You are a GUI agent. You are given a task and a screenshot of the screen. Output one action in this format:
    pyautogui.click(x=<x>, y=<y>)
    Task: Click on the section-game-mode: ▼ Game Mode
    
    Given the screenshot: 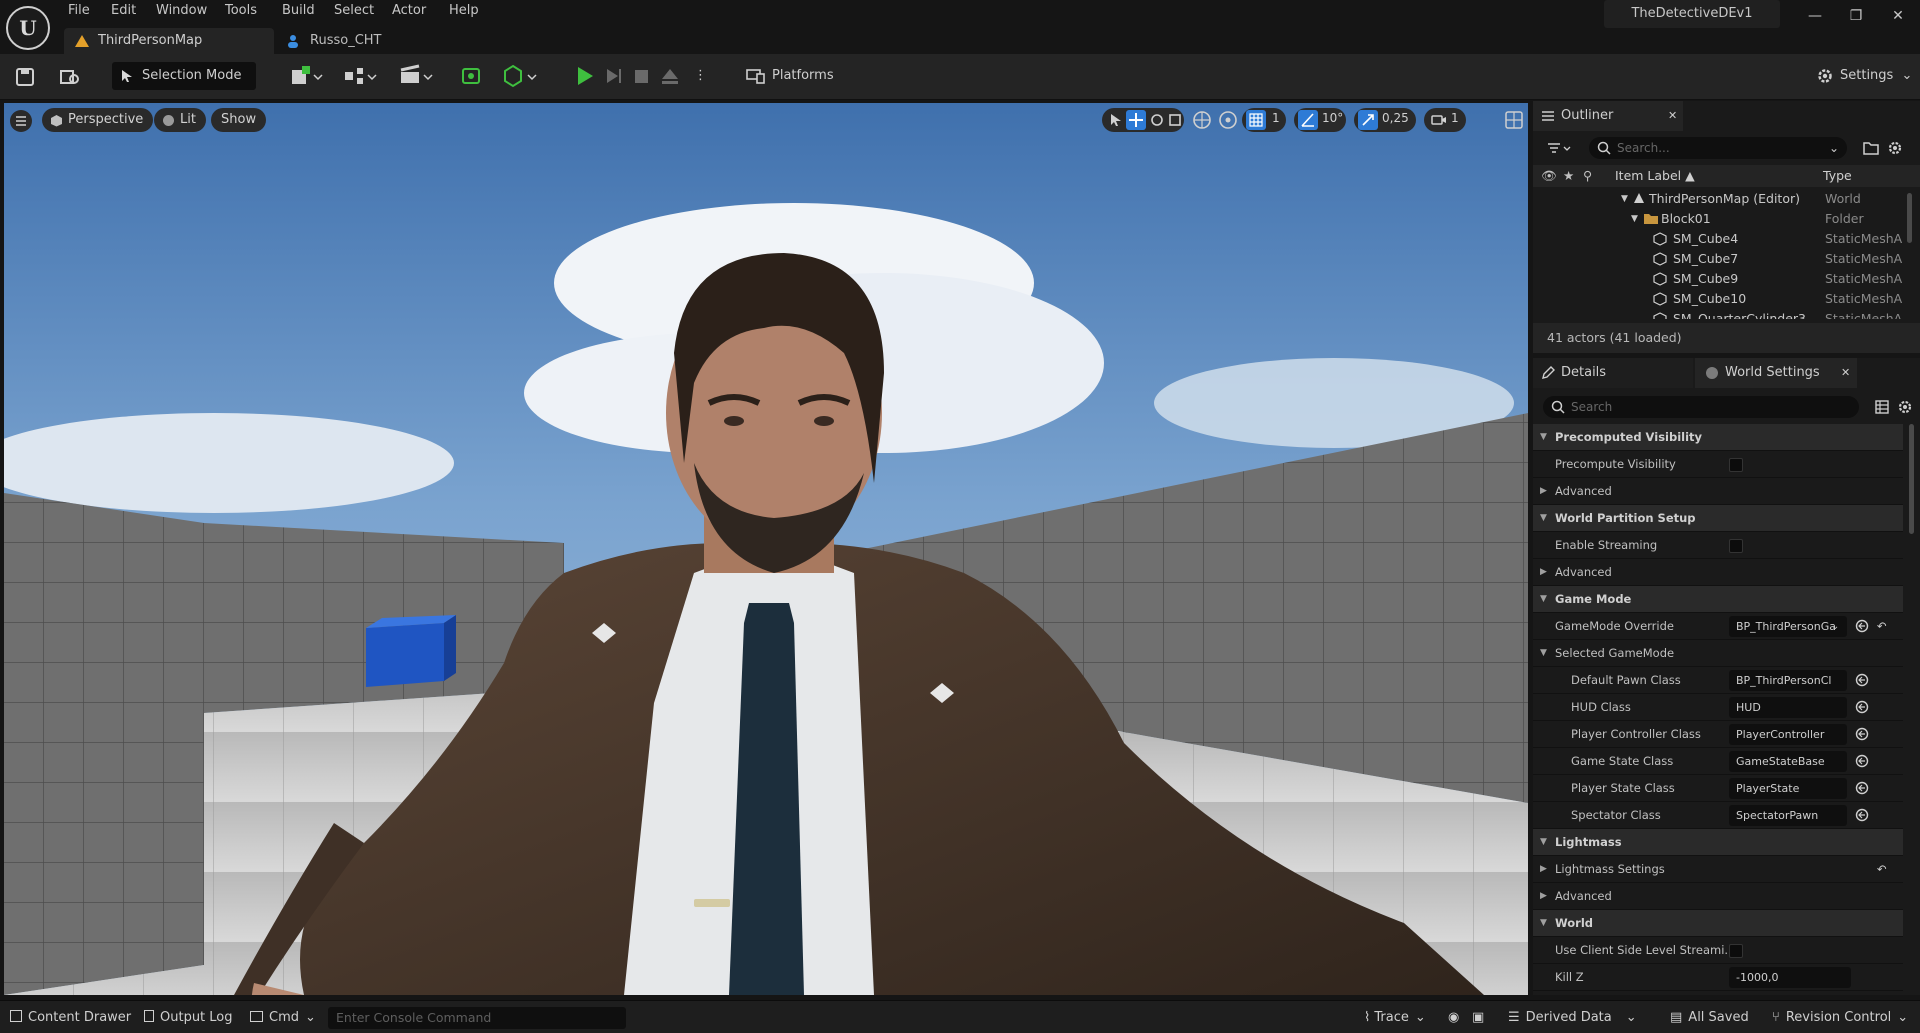 What is the action you would take?
    pyautogui.click(x=1718, y=599)
    